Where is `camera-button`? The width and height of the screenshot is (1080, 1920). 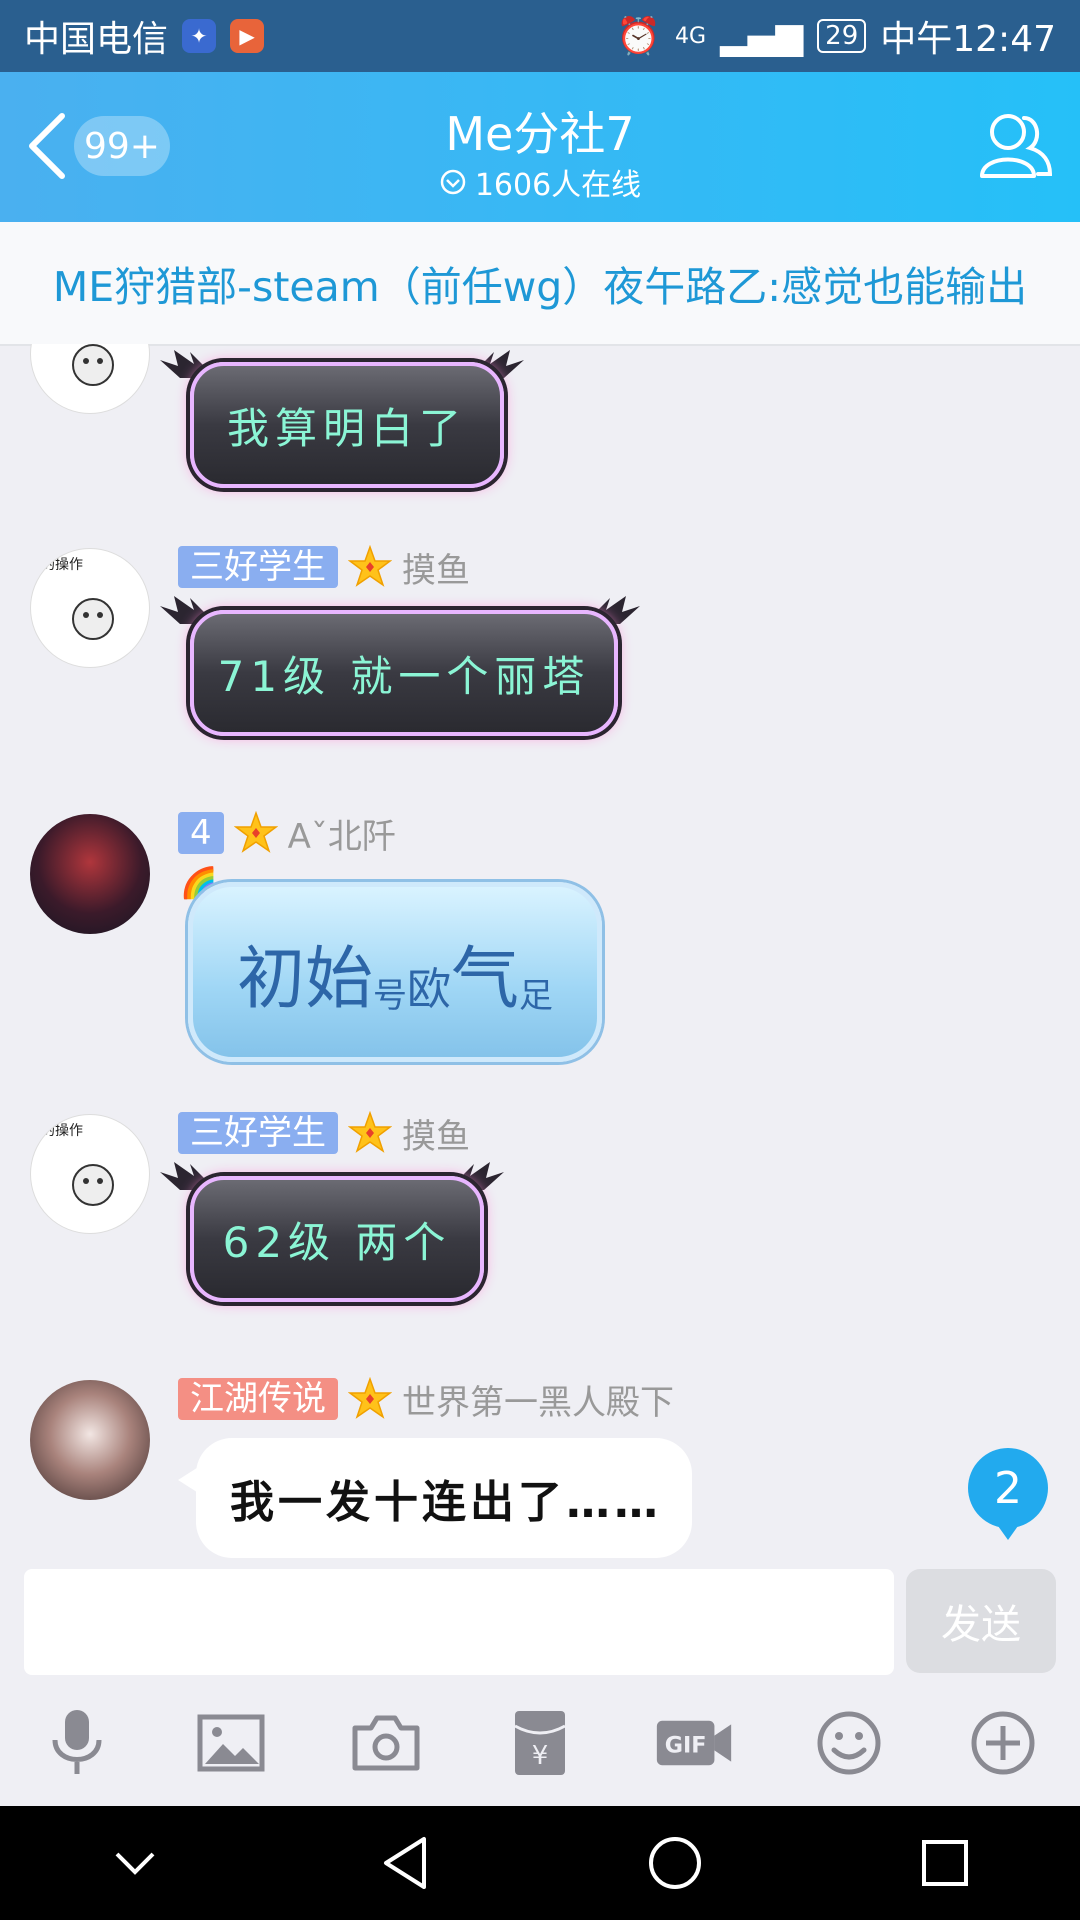
camera-button is located at coordinates (386, 1743).